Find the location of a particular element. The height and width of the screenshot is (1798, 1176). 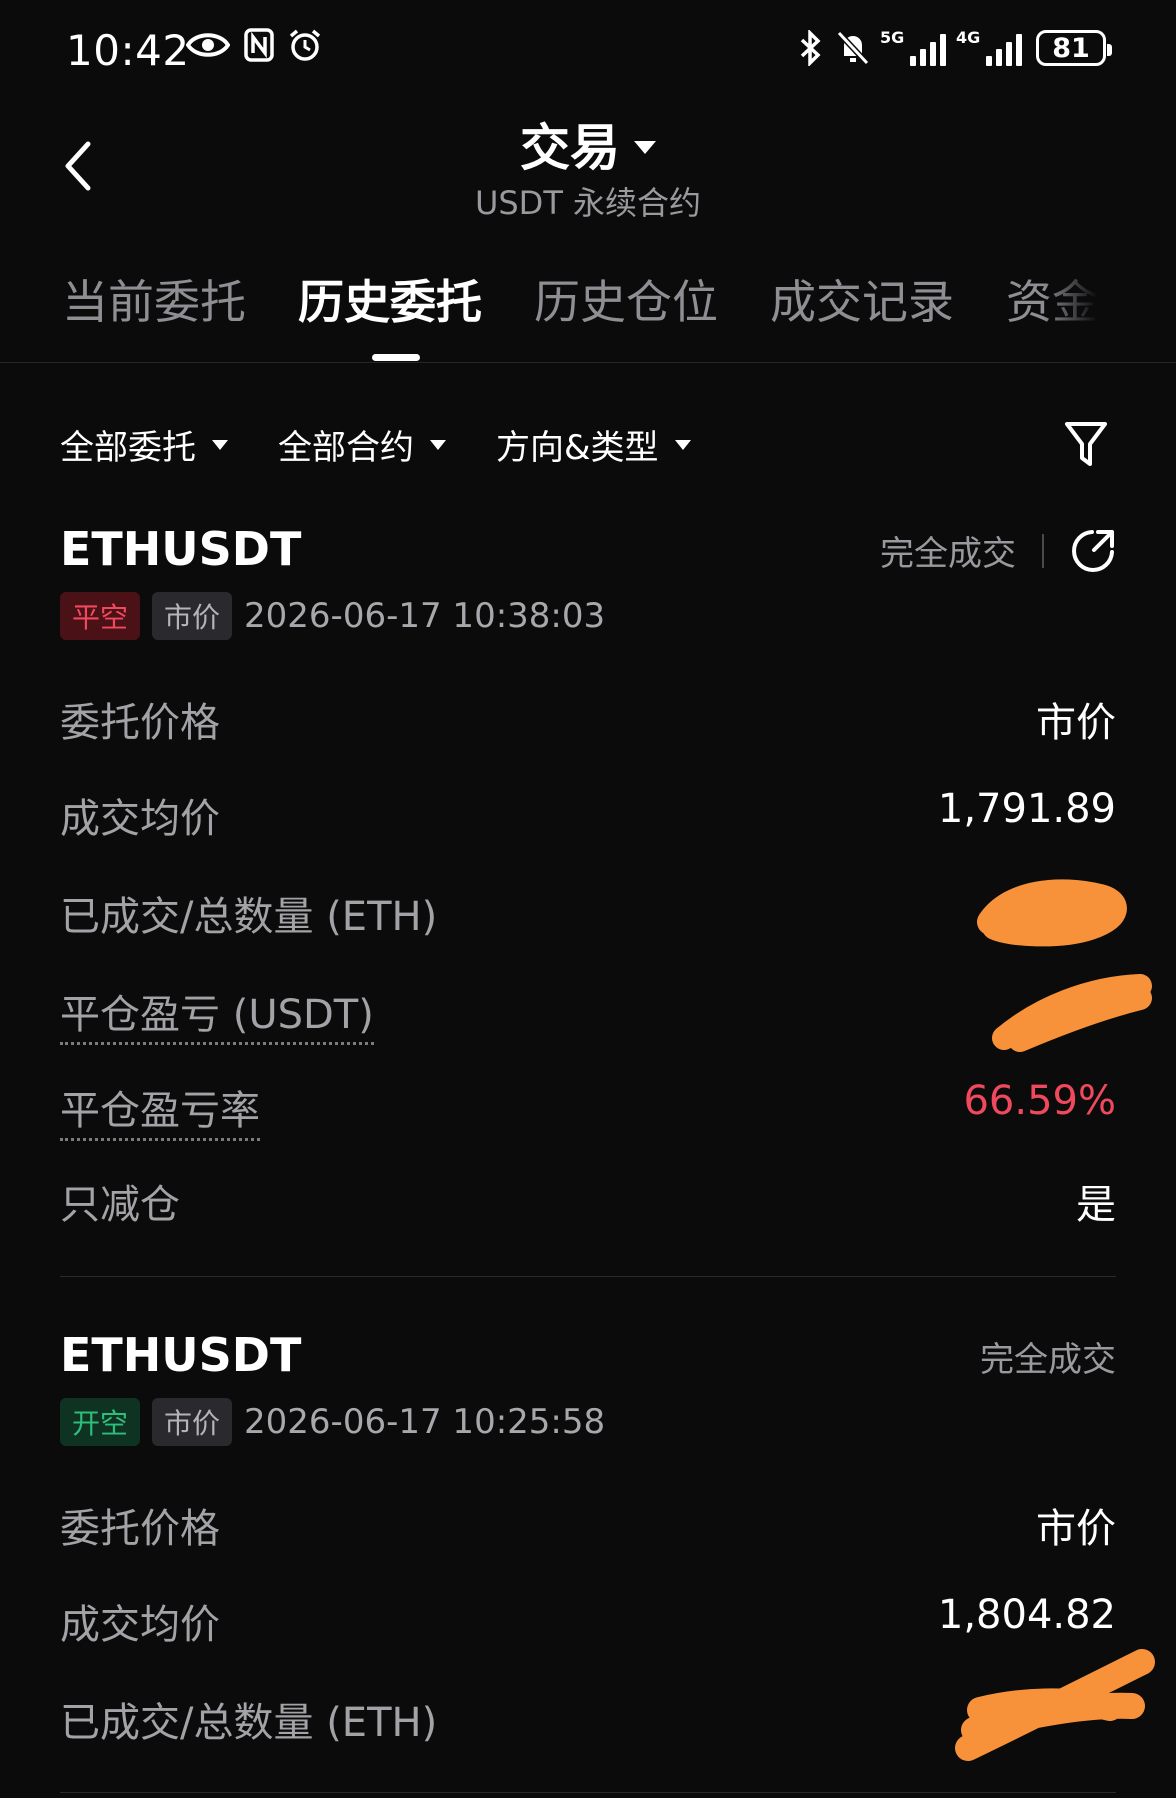

order-tags: 开空 市价 2026-06-17 10:25:58 is located at coordinates (332, 1422).